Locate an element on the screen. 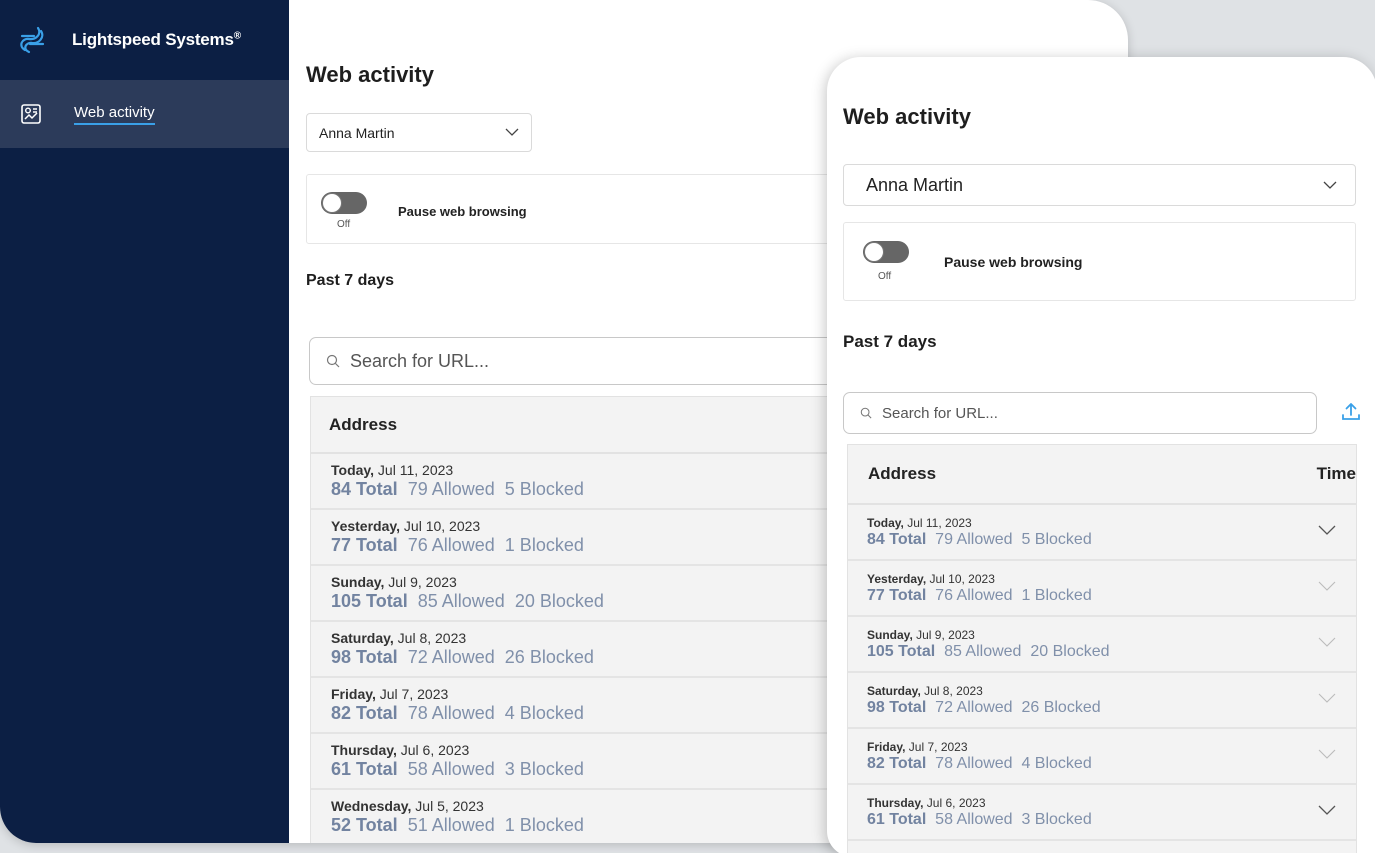 The height and width of the screenshot is (853, 1375). row-blocked: 5 Blocked is located at coordinates (1056, 539).